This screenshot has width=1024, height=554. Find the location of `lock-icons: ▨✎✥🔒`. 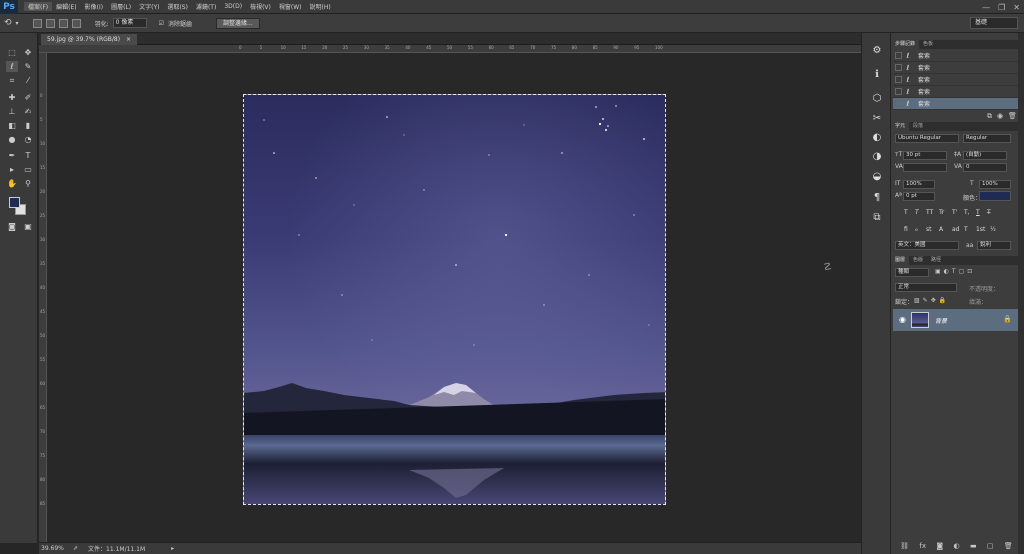

lock-icons: ▨✎✥🔒 is located at coordinates (931, 300).